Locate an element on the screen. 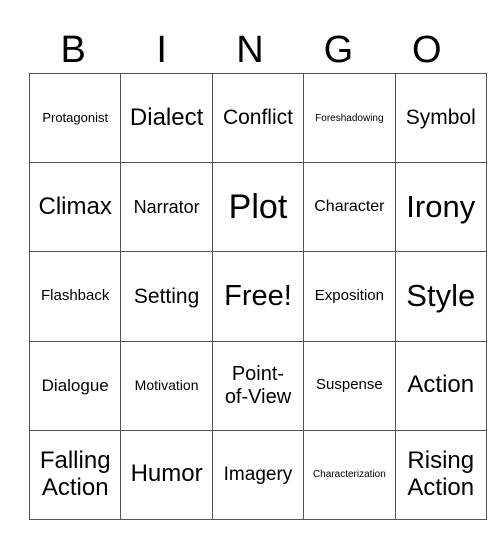 The height and width of the screenshot is (544, 500). bingo-cell: Rising Action is located at coordinates (440, 474).